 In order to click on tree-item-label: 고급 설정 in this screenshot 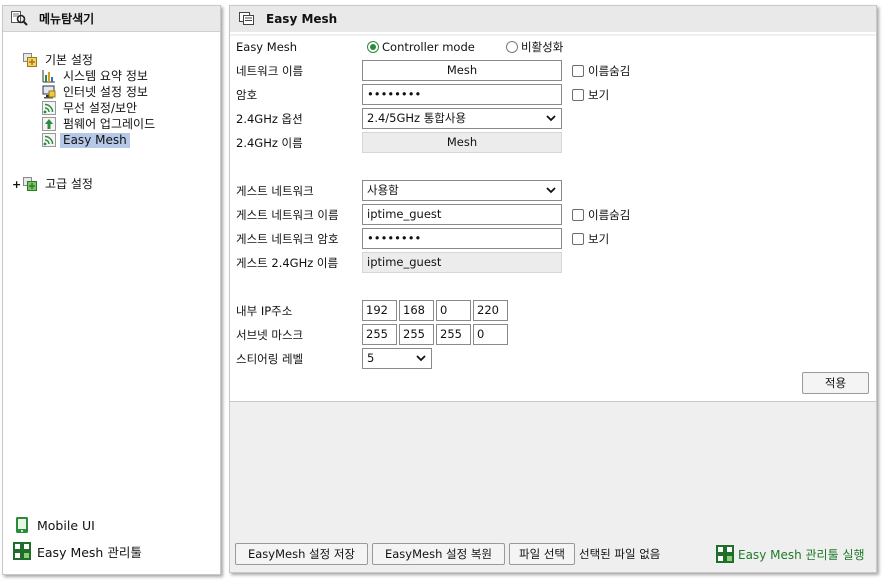, I will do `click(69, 183)`.